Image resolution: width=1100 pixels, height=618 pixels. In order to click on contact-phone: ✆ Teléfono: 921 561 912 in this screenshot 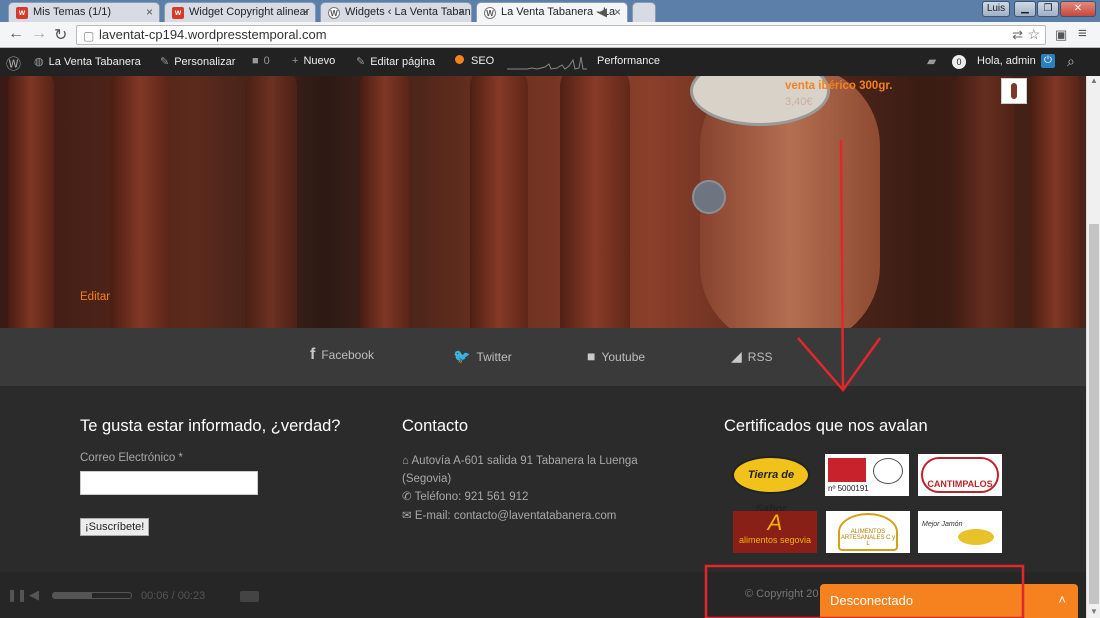, I will do `click(465, 497)`.